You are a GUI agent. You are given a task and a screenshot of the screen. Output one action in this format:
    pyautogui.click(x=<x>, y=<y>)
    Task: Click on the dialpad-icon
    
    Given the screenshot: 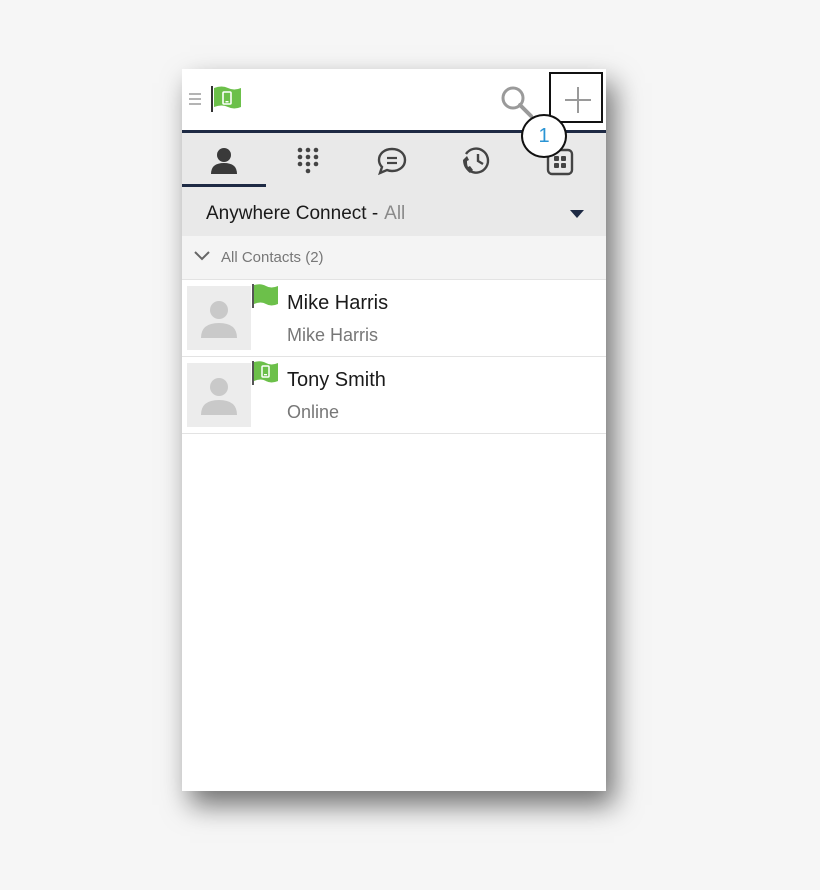 What is the action you would take?
    pyautogui.click(x=308, y=160)
    